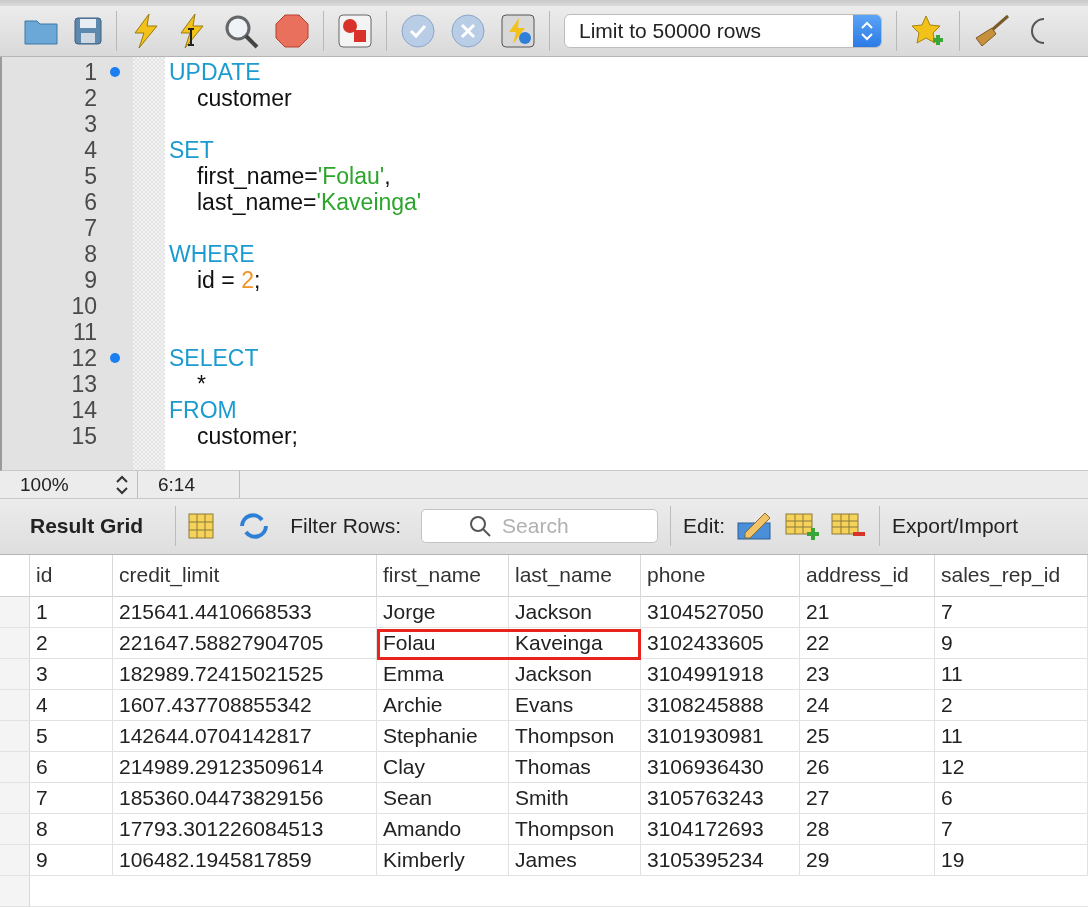 The height and width of the screenshot is (907, 1088). I want to click on table-cell: 25, so click(867, 735).